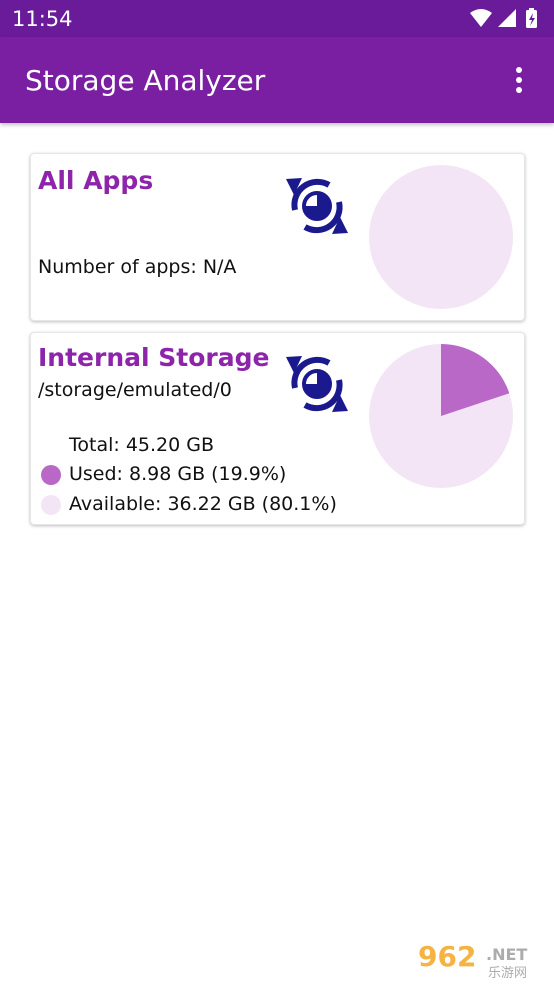  What do you see at coordinates (96, 180) in the screenshot?
I see `all-apps-title: All Apps` at bounding box center [96, 180].